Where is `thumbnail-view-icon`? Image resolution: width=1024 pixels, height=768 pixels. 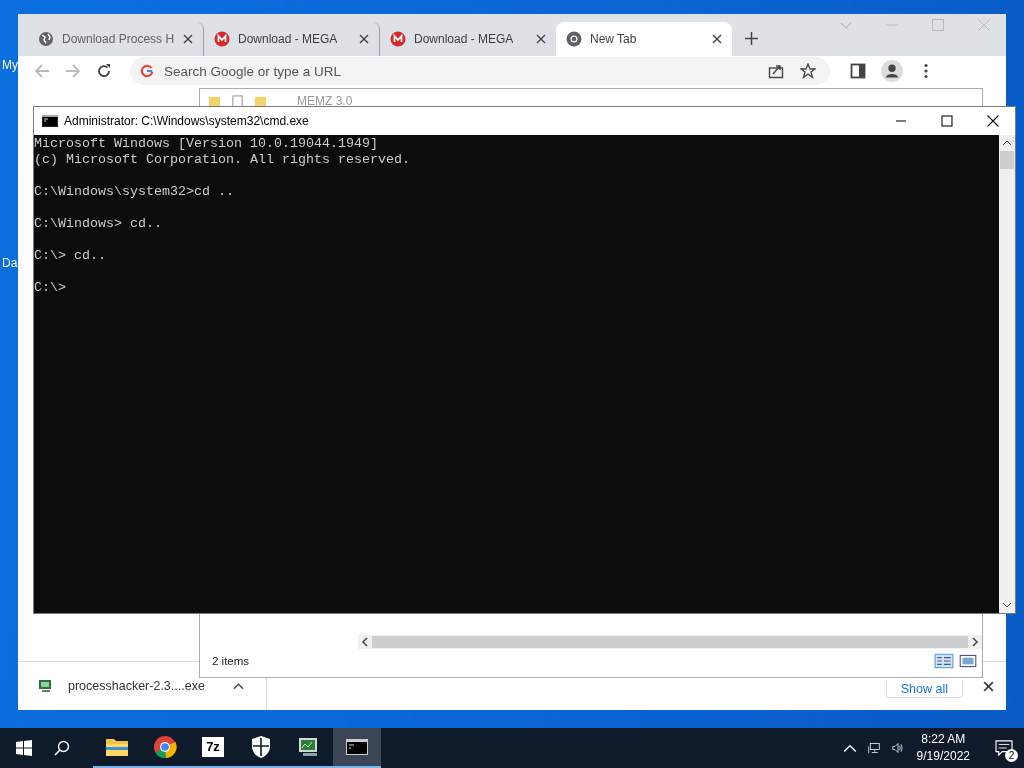 thumbnail-view-icon is located at coordinates (968, 661).